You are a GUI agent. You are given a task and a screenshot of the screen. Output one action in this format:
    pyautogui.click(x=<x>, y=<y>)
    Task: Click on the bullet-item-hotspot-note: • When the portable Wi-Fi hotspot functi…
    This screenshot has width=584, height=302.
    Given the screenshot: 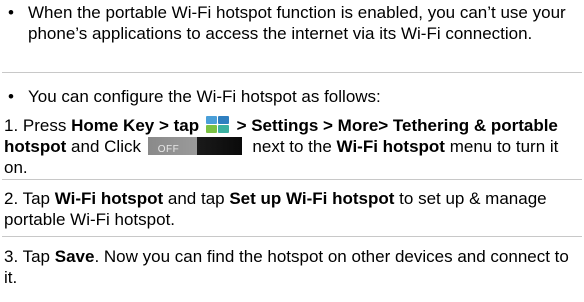 What is the action you would take?
    pyautogui.click(x=294, y=23)
    